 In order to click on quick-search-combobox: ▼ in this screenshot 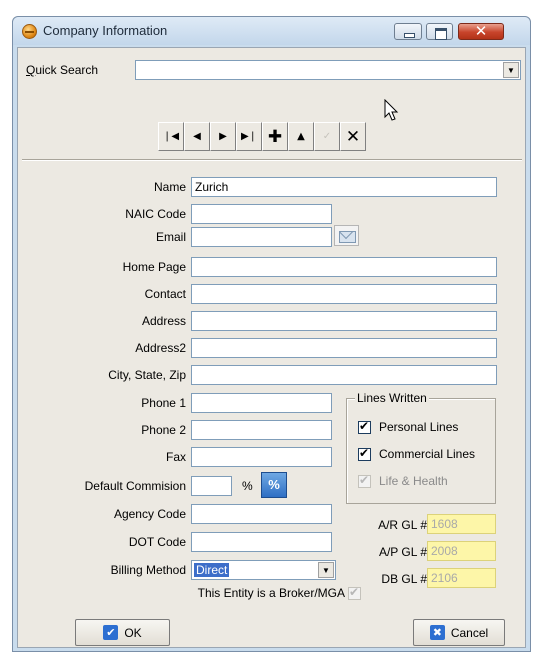, I will do `click(328, 70)`.